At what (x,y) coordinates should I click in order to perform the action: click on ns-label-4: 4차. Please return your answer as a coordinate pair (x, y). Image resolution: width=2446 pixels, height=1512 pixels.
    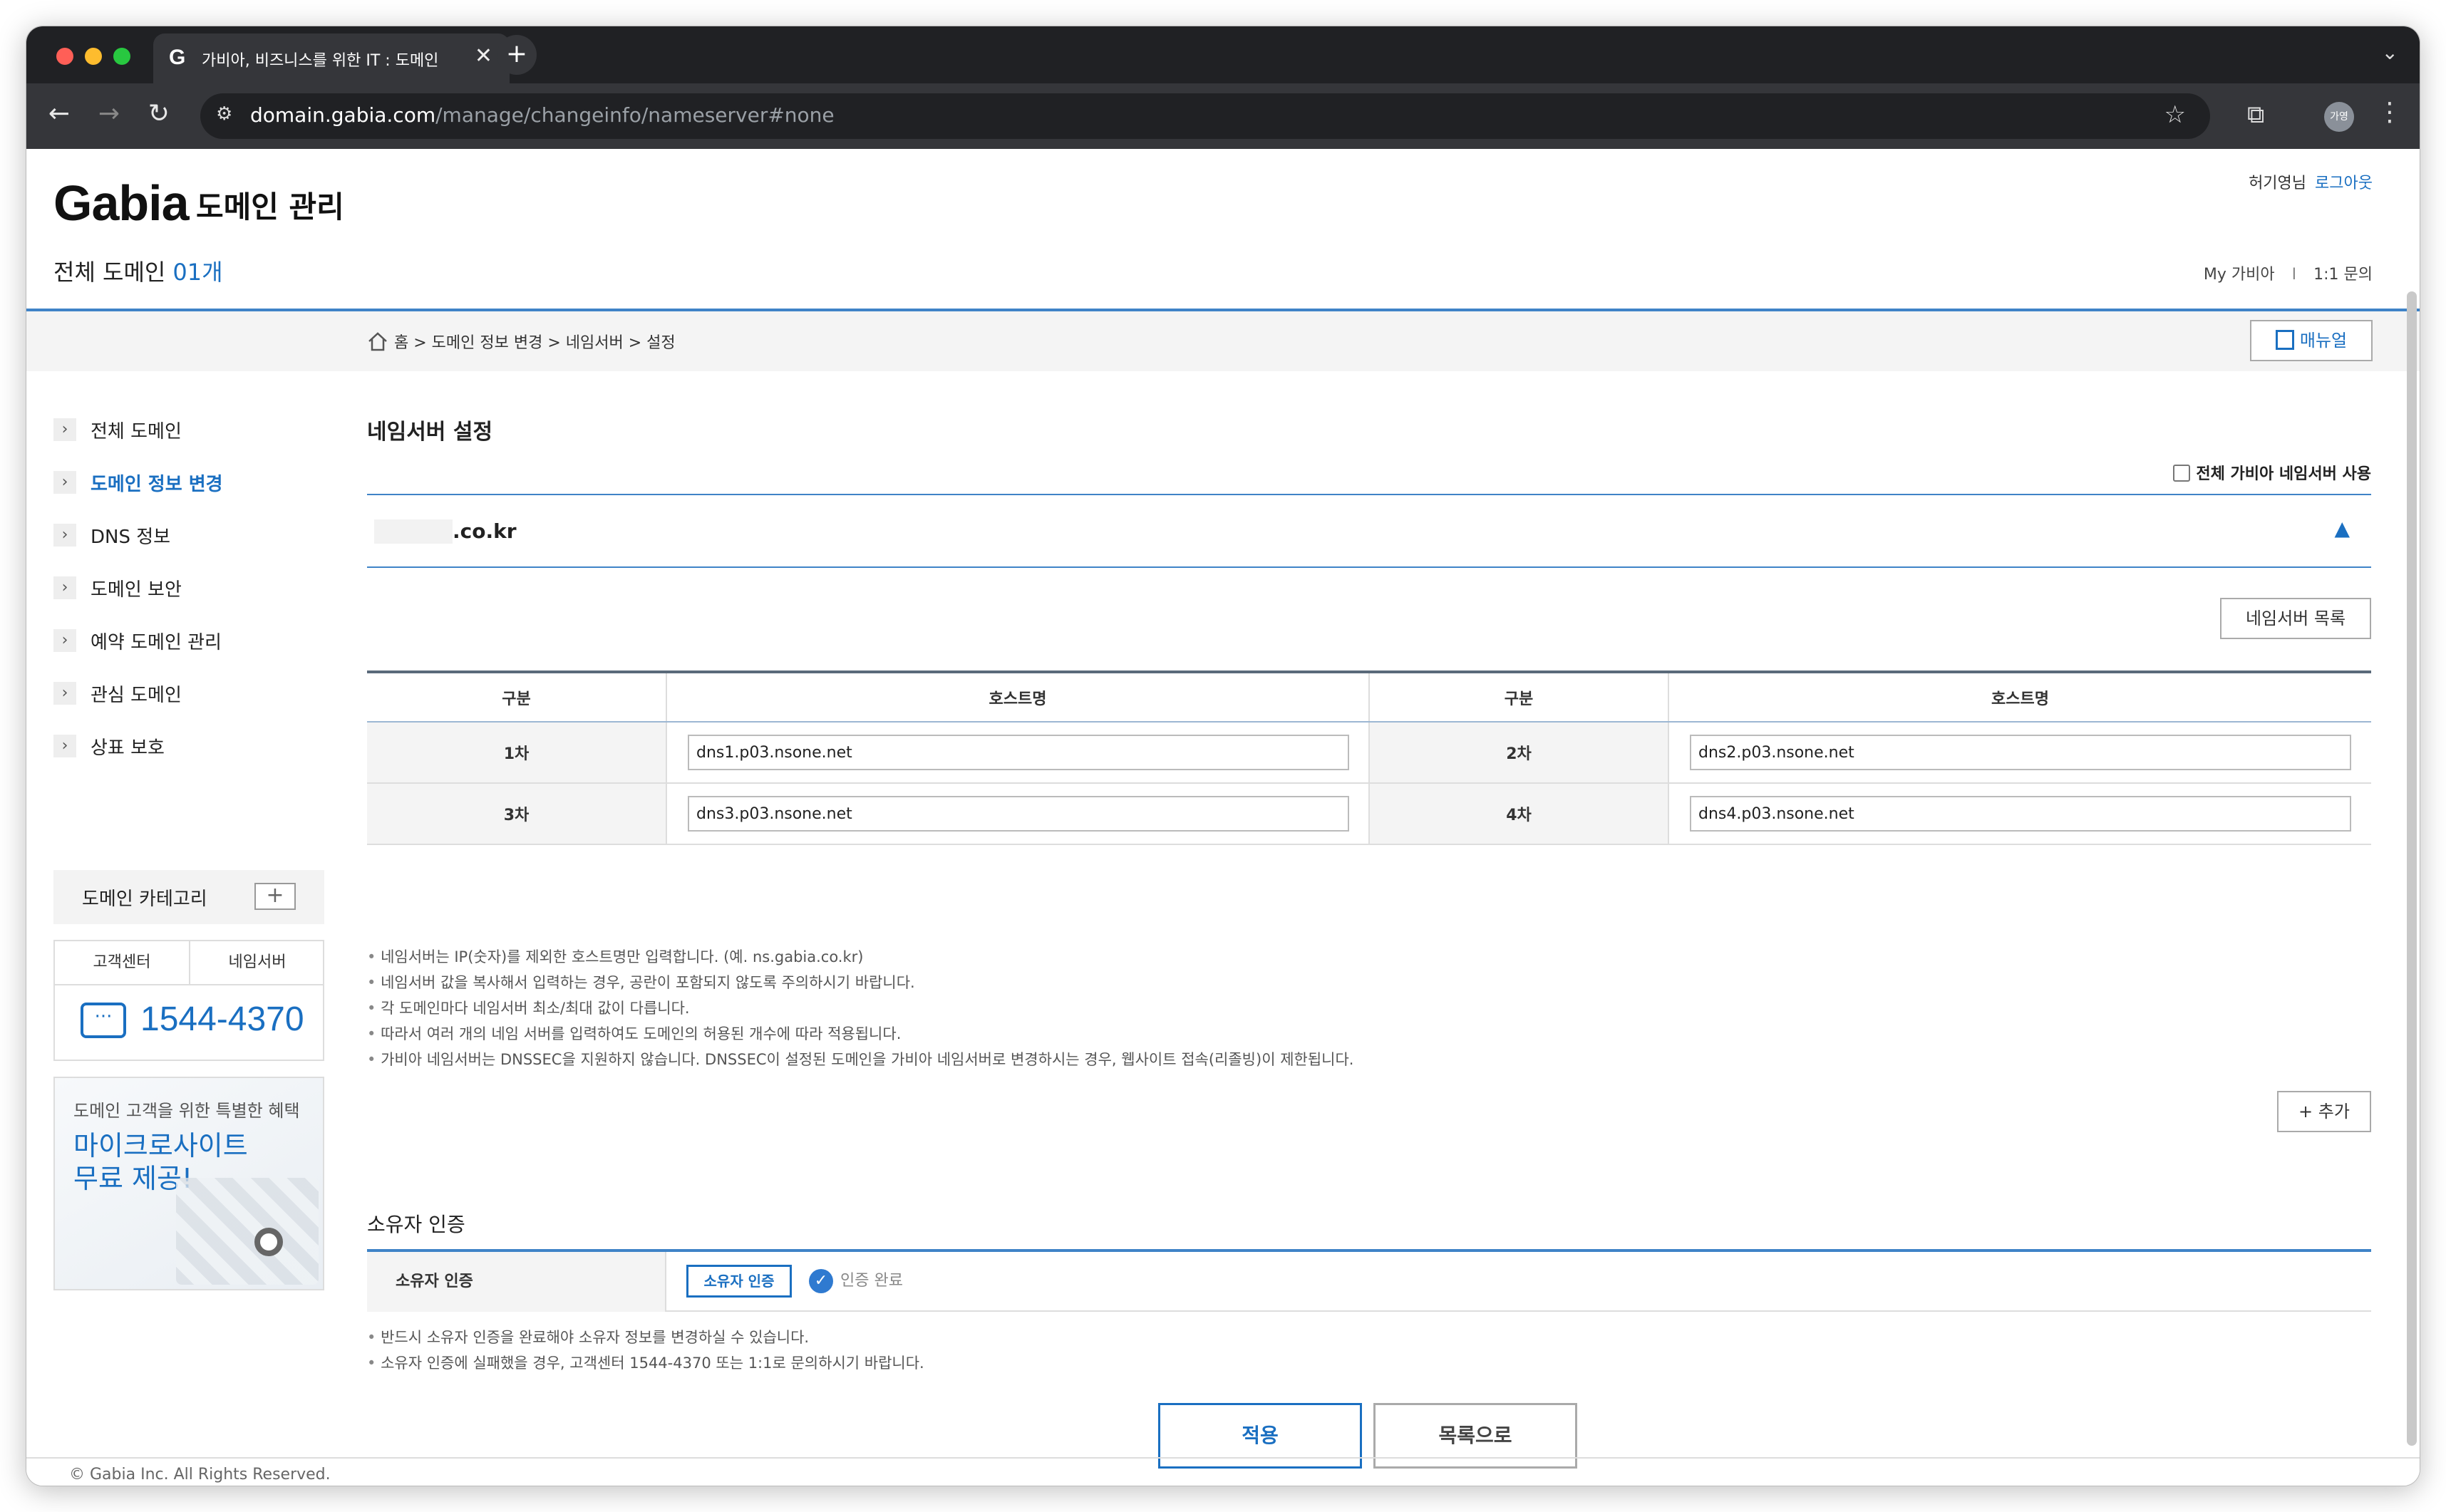
    Looking at the image, I should click on (1519, 814).